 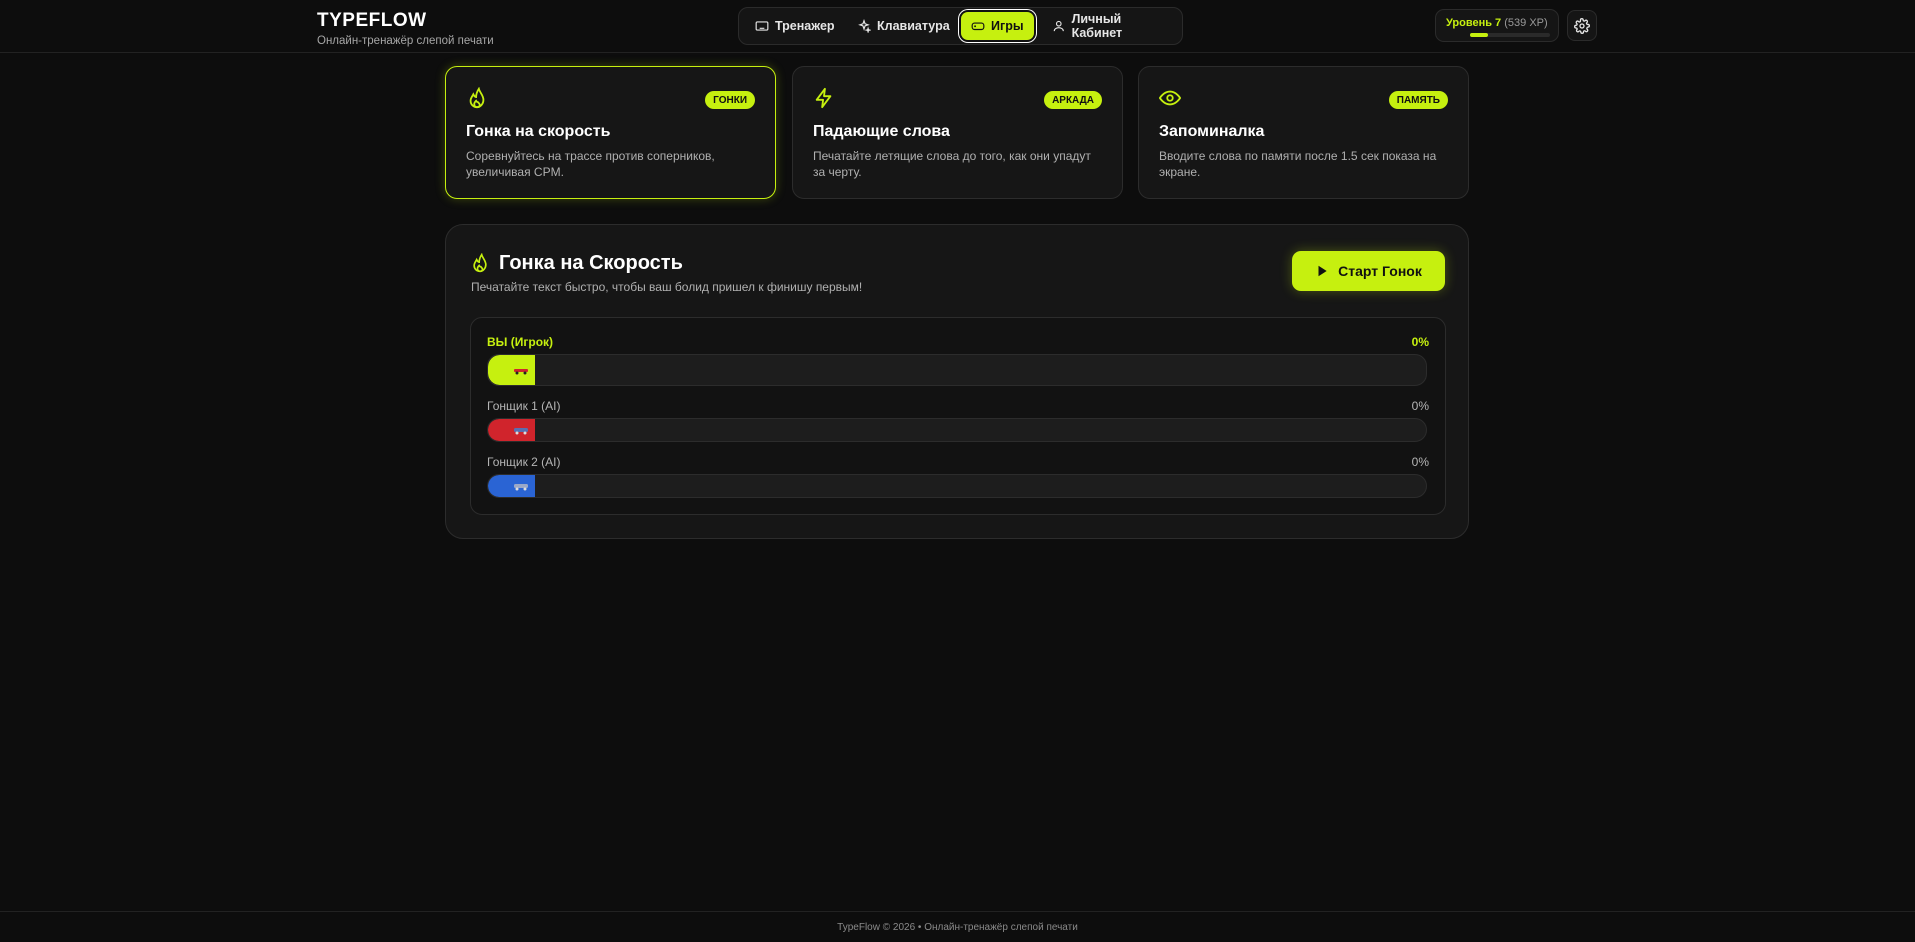 I want to click on brand: TYPEFLOW Онлайн-тренажёр слепой печати, so click(x=405, y=28).